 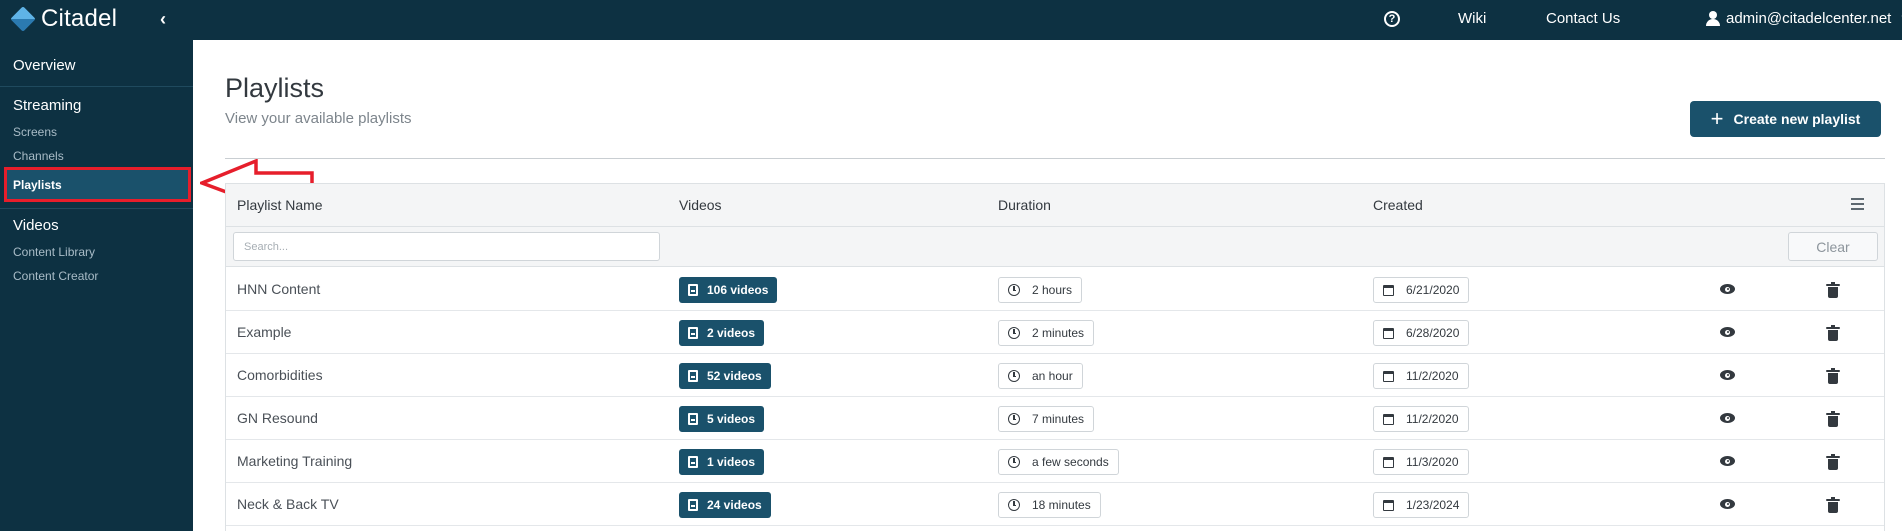 What do you see at coordinates (700, 205) in the screenshot?
I see `column-header-videos: Videos` at bounding box center [700, 205].